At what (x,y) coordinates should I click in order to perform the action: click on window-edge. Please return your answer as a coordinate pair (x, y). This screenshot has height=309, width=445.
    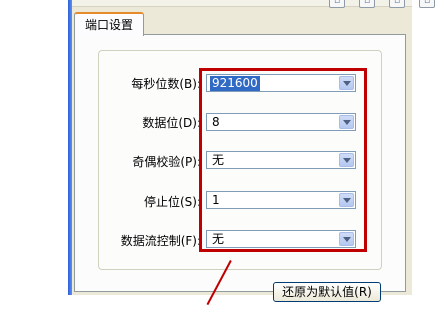
    Looking at the image, I should click on (70, 147).